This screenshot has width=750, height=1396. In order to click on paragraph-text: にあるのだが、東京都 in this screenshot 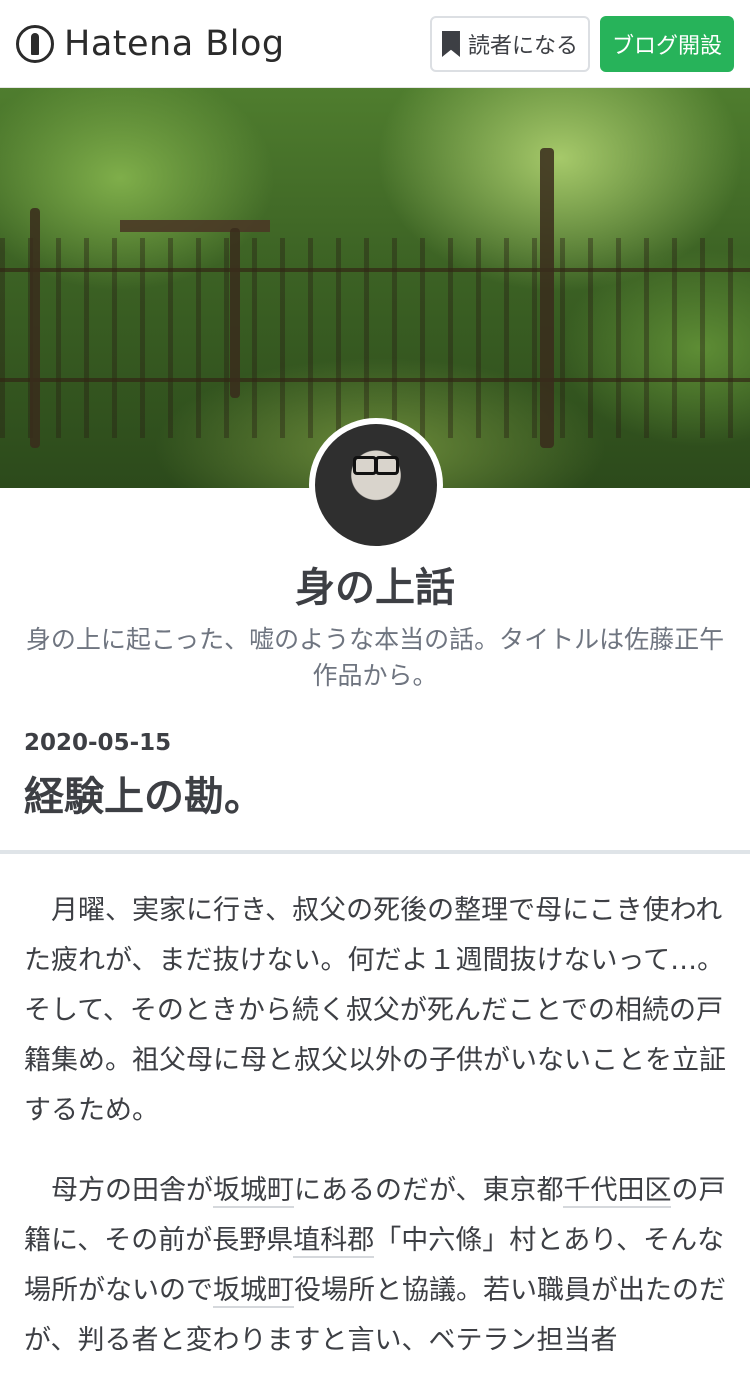, I will do `click(429, 1190)`.